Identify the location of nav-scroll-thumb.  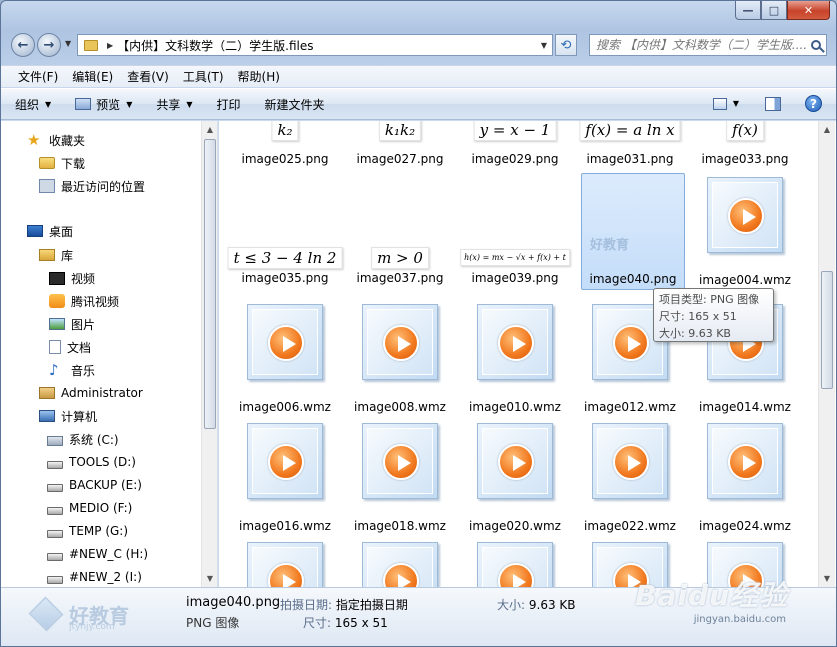
(210, 284).